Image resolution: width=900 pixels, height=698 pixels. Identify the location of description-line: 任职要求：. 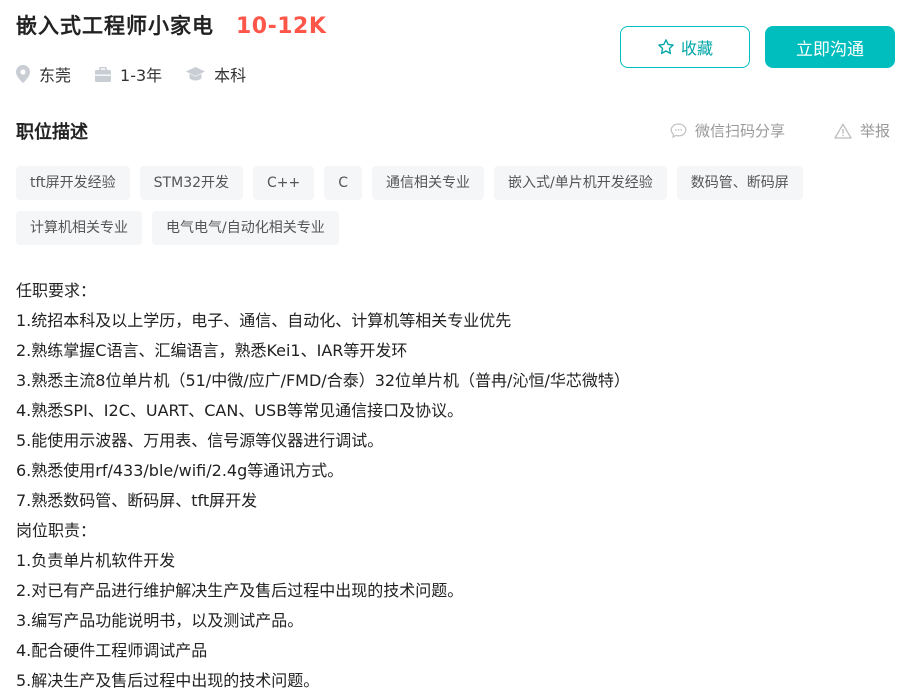
(56, 290).